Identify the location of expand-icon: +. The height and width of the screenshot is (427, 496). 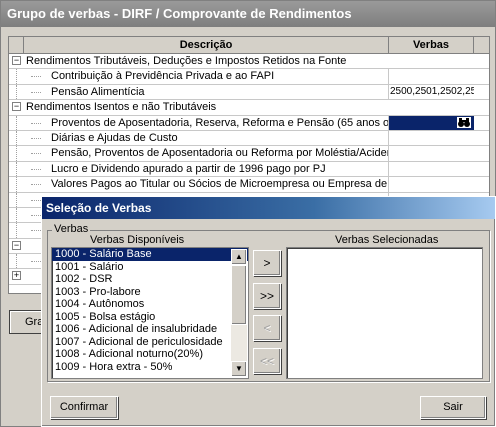
(16, 276).